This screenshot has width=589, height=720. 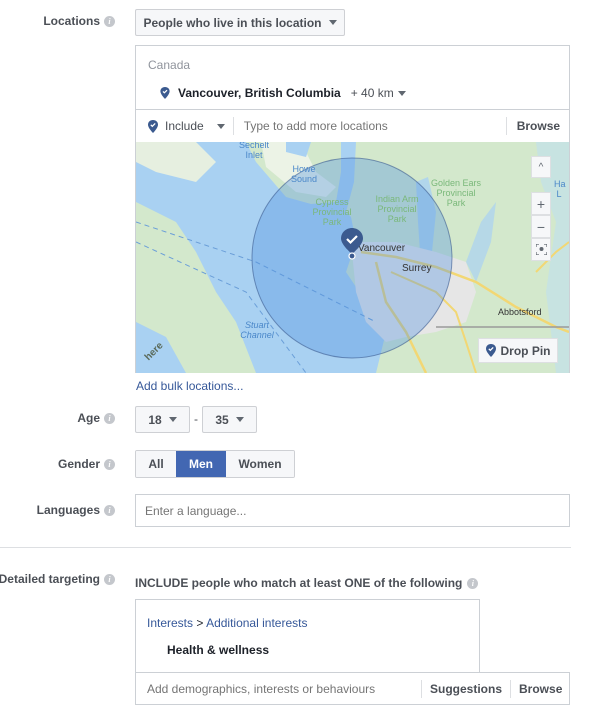 I want to click on radius-dropdown: + 40 km, so click(x=378, y=93).